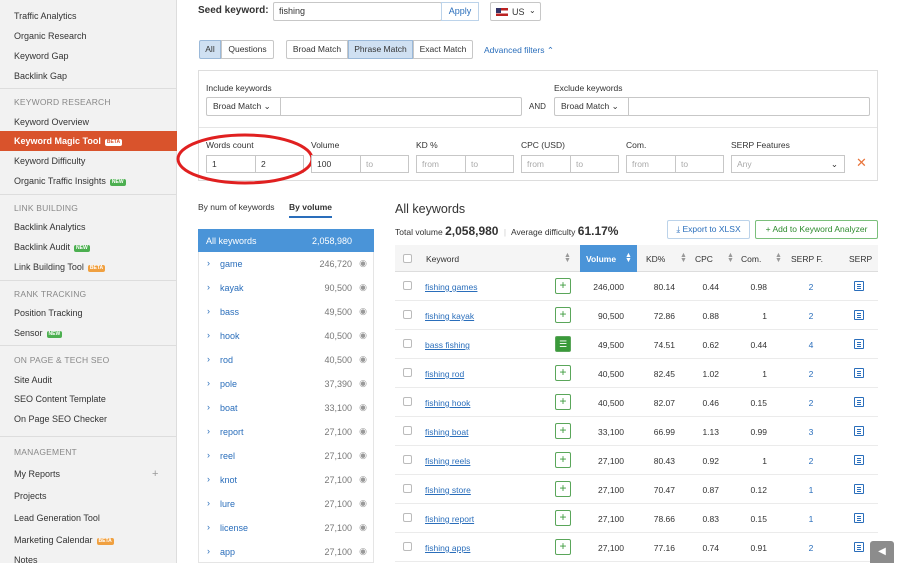 The width and height of the screenshot is (900, 565). What do you see at coordinates (861, 163) in the screenshot?
I see `clear-filters-icon: ✕` at bounding box center [861, 163].